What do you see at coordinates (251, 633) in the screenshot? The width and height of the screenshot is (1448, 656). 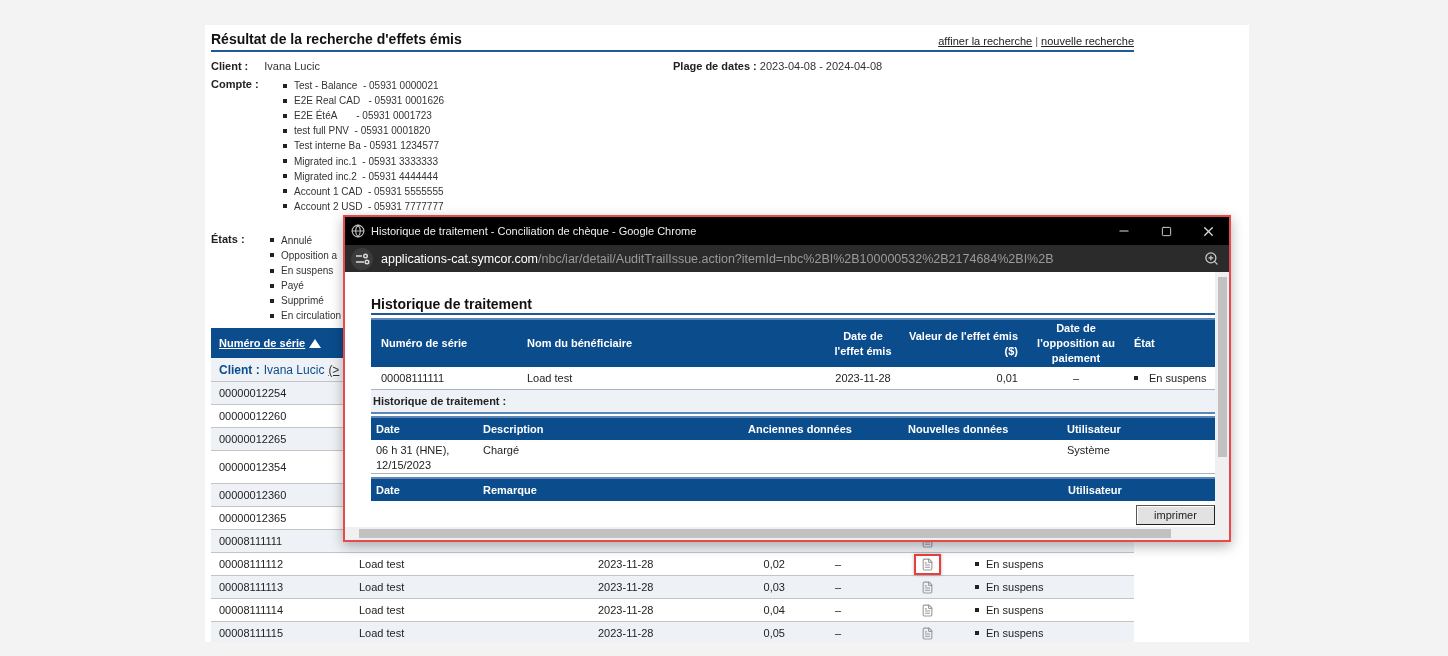 I see `table-cell-text: 00008111115` at bounding box center [251, 633].